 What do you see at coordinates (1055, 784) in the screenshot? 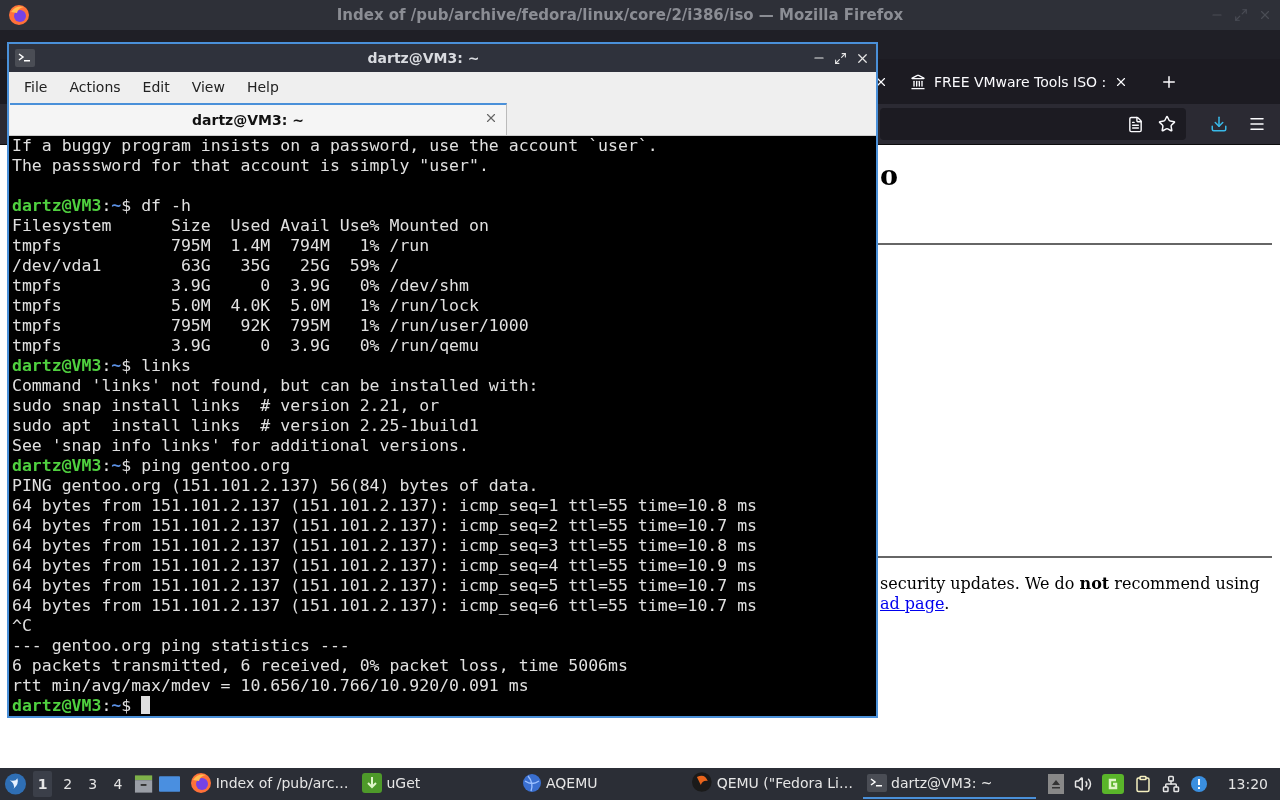
I see `eject-icon` at bounding box center [1055, 784].